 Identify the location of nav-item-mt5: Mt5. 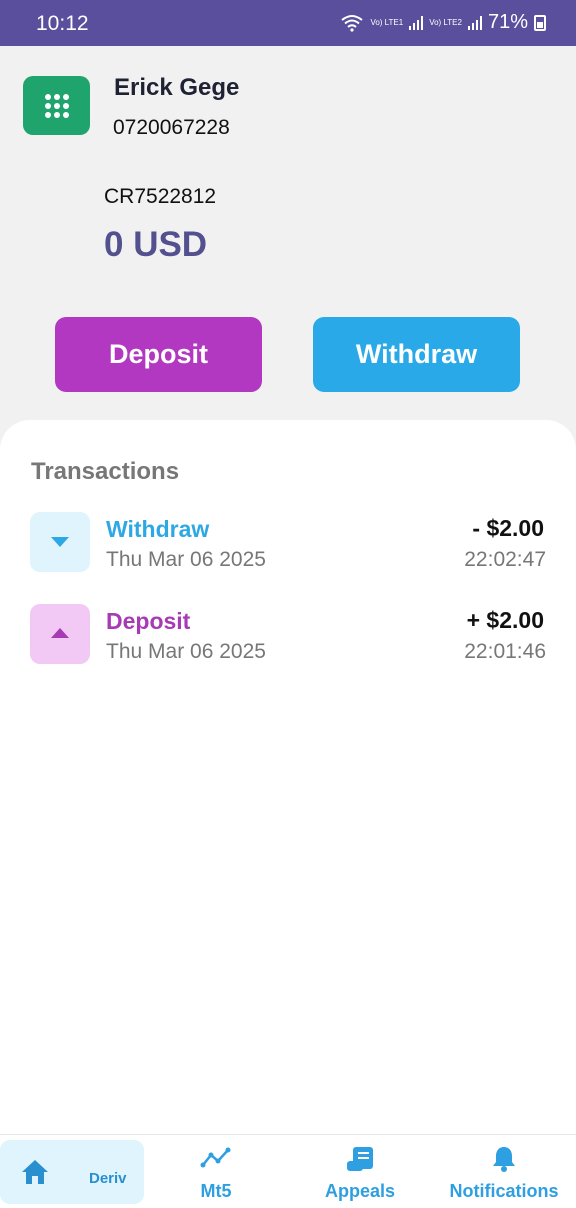
(216, 1171).